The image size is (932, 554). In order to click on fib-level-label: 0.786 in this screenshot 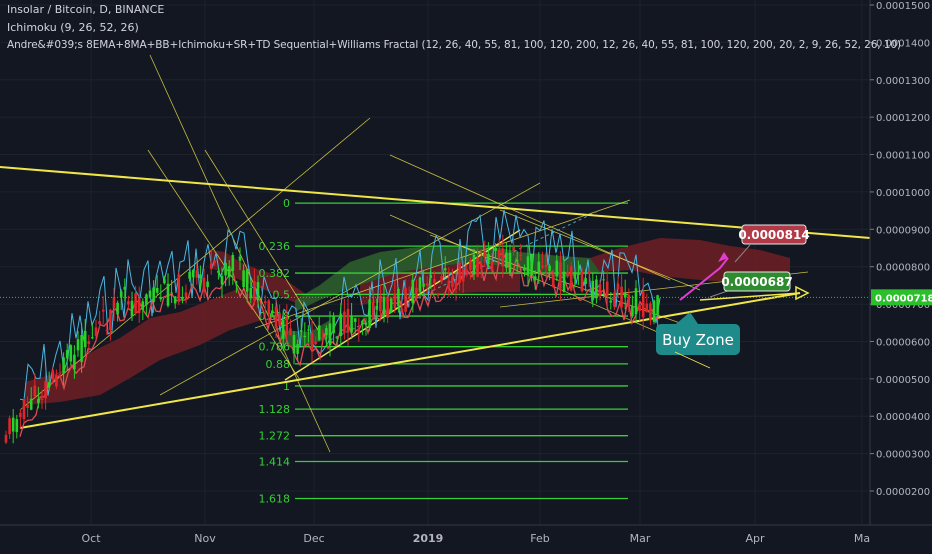, I will do `click(275, 347)`.